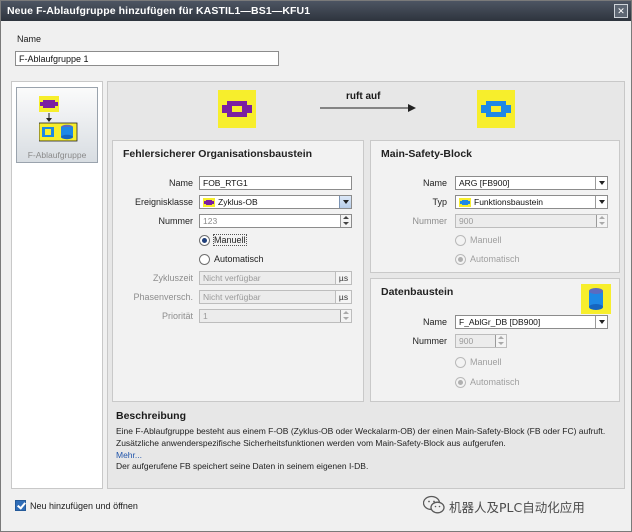 Image resolution: width=632 pixels, height=532 pixels. I want to click on db-manual-label: Manuell, so click(486, 362).